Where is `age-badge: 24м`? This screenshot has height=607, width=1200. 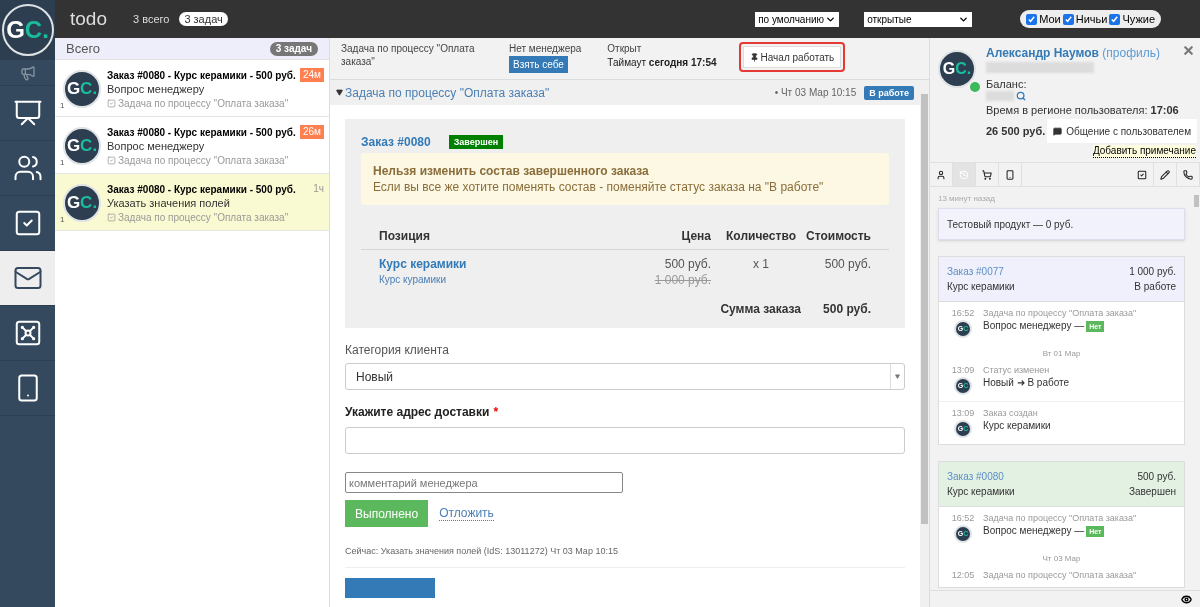
age-badge: 24м is located at coordinates (312, 75).